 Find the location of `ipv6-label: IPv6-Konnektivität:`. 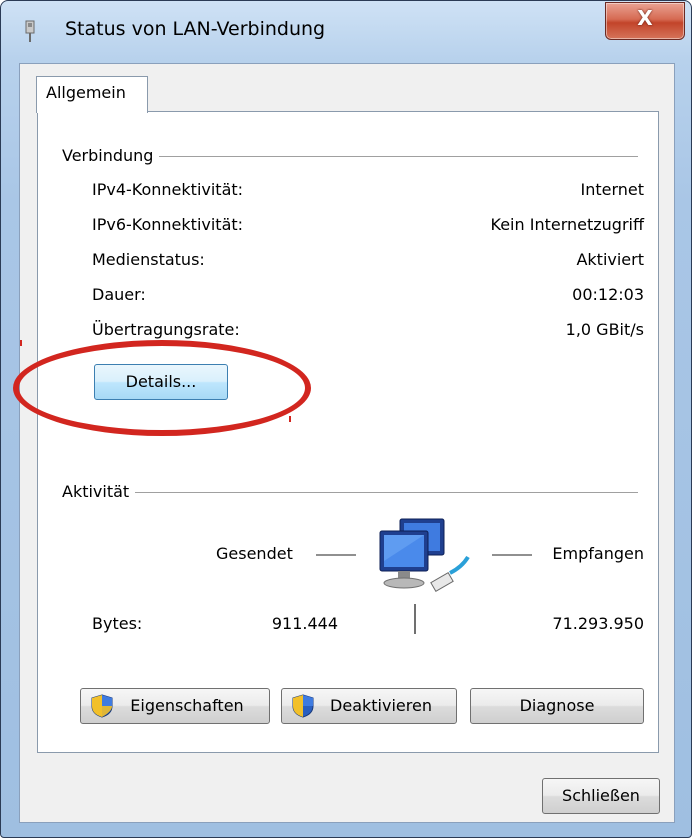

ipv6-label: IPv6-Konnektivität: is located at coordinates (168, 224).